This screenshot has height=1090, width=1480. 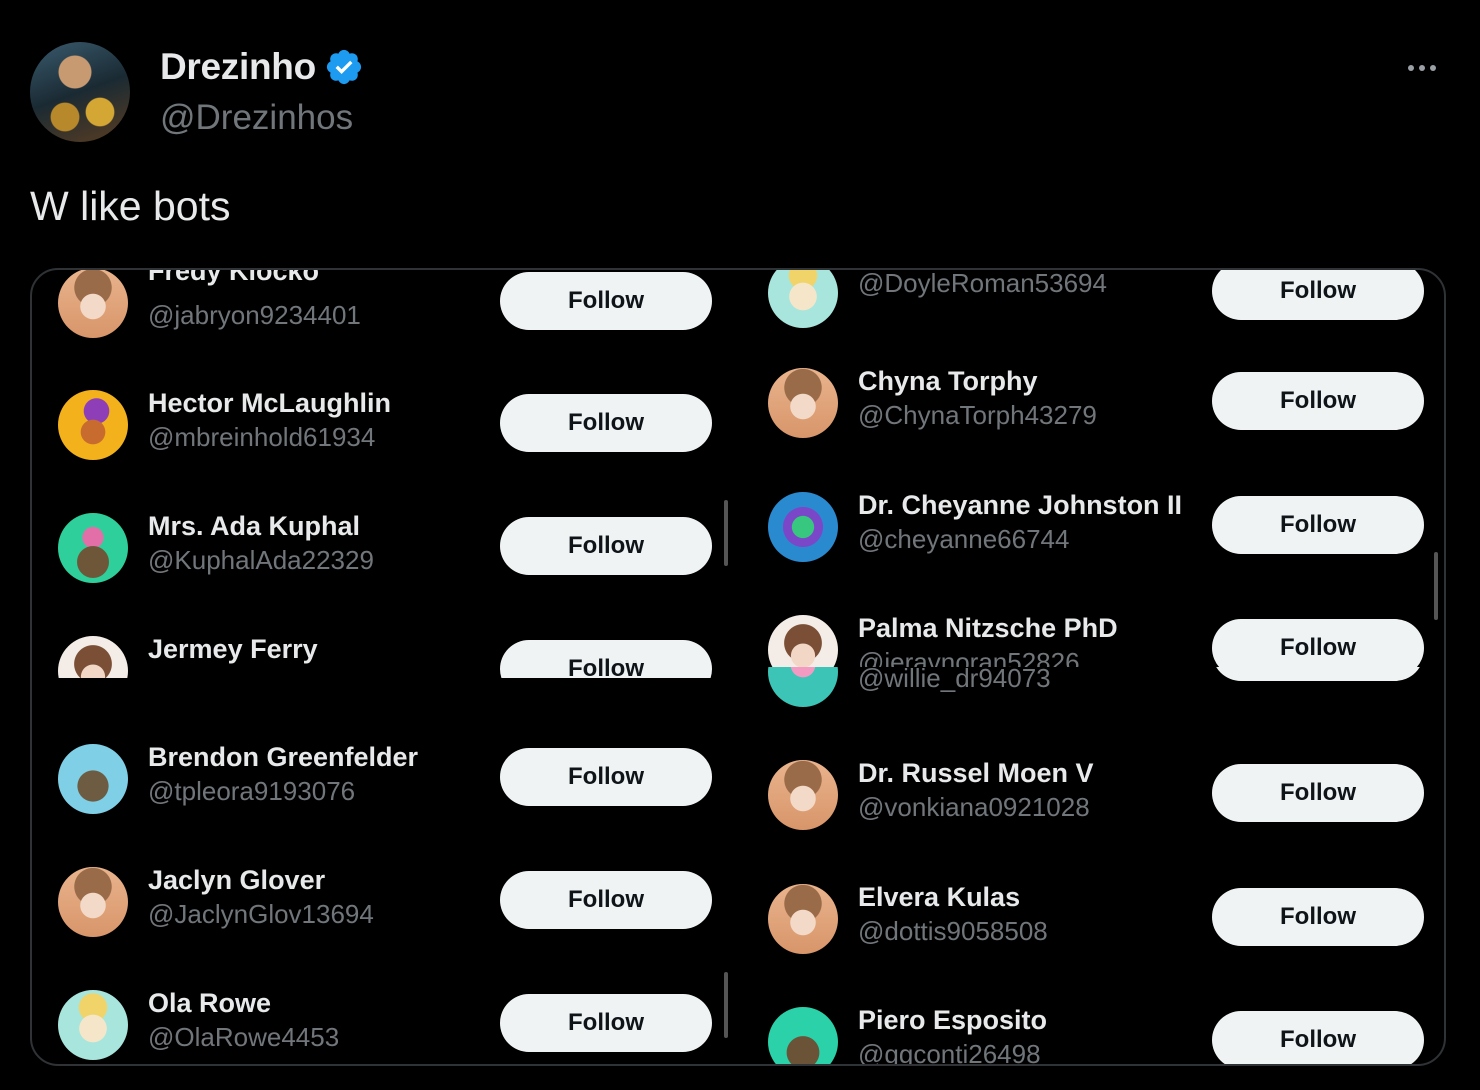 What do you see at coordinates (382, 654) in the screenshot?
I see `list-item: Jermey Ferry Follow` at bounding box center [382, 654].